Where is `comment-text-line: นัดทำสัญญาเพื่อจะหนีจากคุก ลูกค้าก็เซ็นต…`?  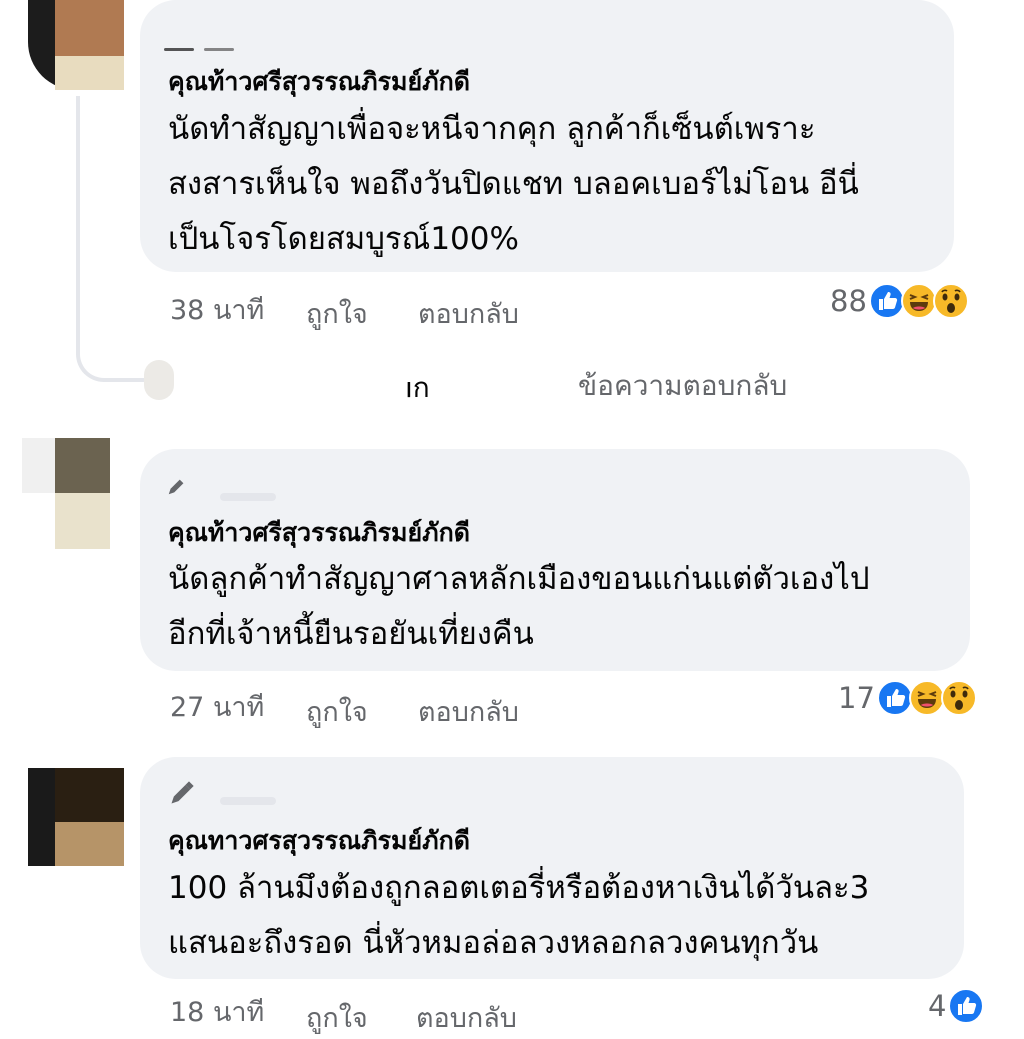
comment-text-line: นัดทำสัญญาเพื่อจะหนีจากคุก ลูกค้าก็เซ็นต… is located at coordinates (492, 129).